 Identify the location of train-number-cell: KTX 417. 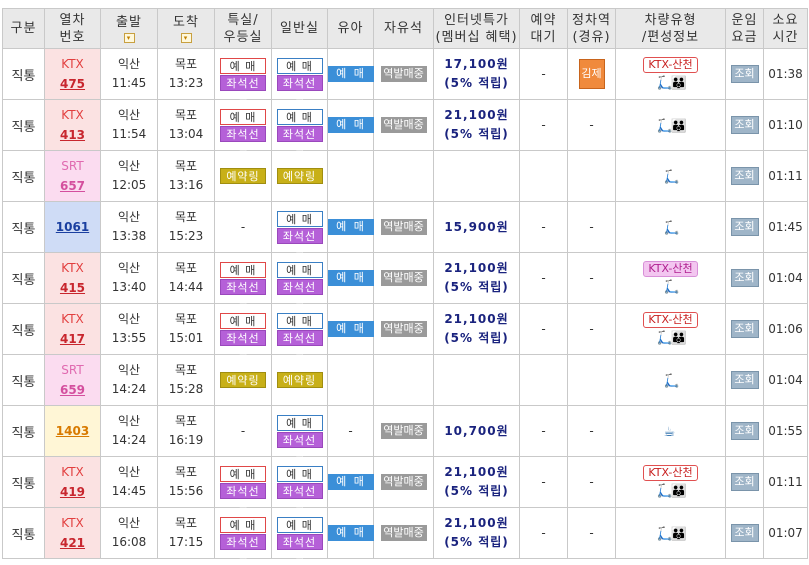
(72, 329).